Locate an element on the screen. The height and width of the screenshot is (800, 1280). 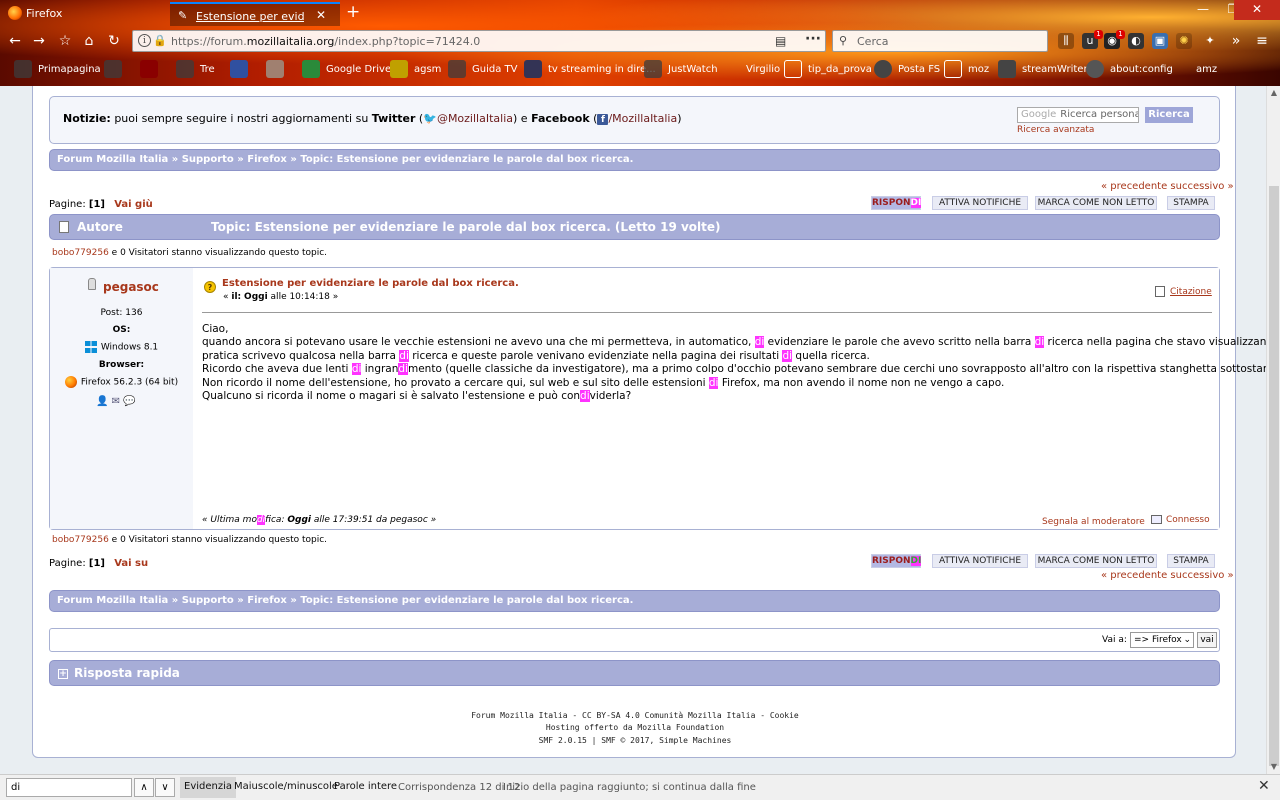
page-scrollbar: ▲ ▼ is located at coordinates (1273, 430).